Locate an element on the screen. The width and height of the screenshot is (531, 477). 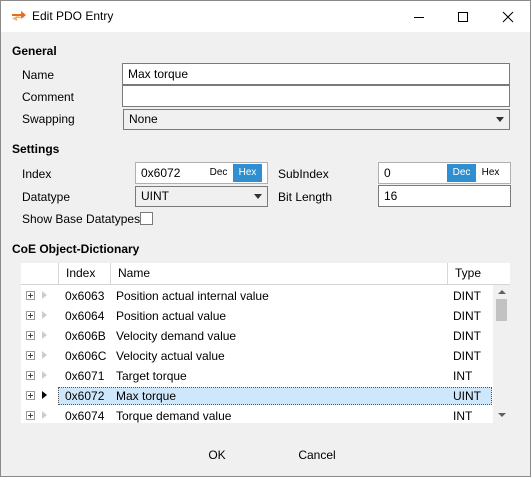
subindex-dec-button: Dec is located at coordinates (461, 173).